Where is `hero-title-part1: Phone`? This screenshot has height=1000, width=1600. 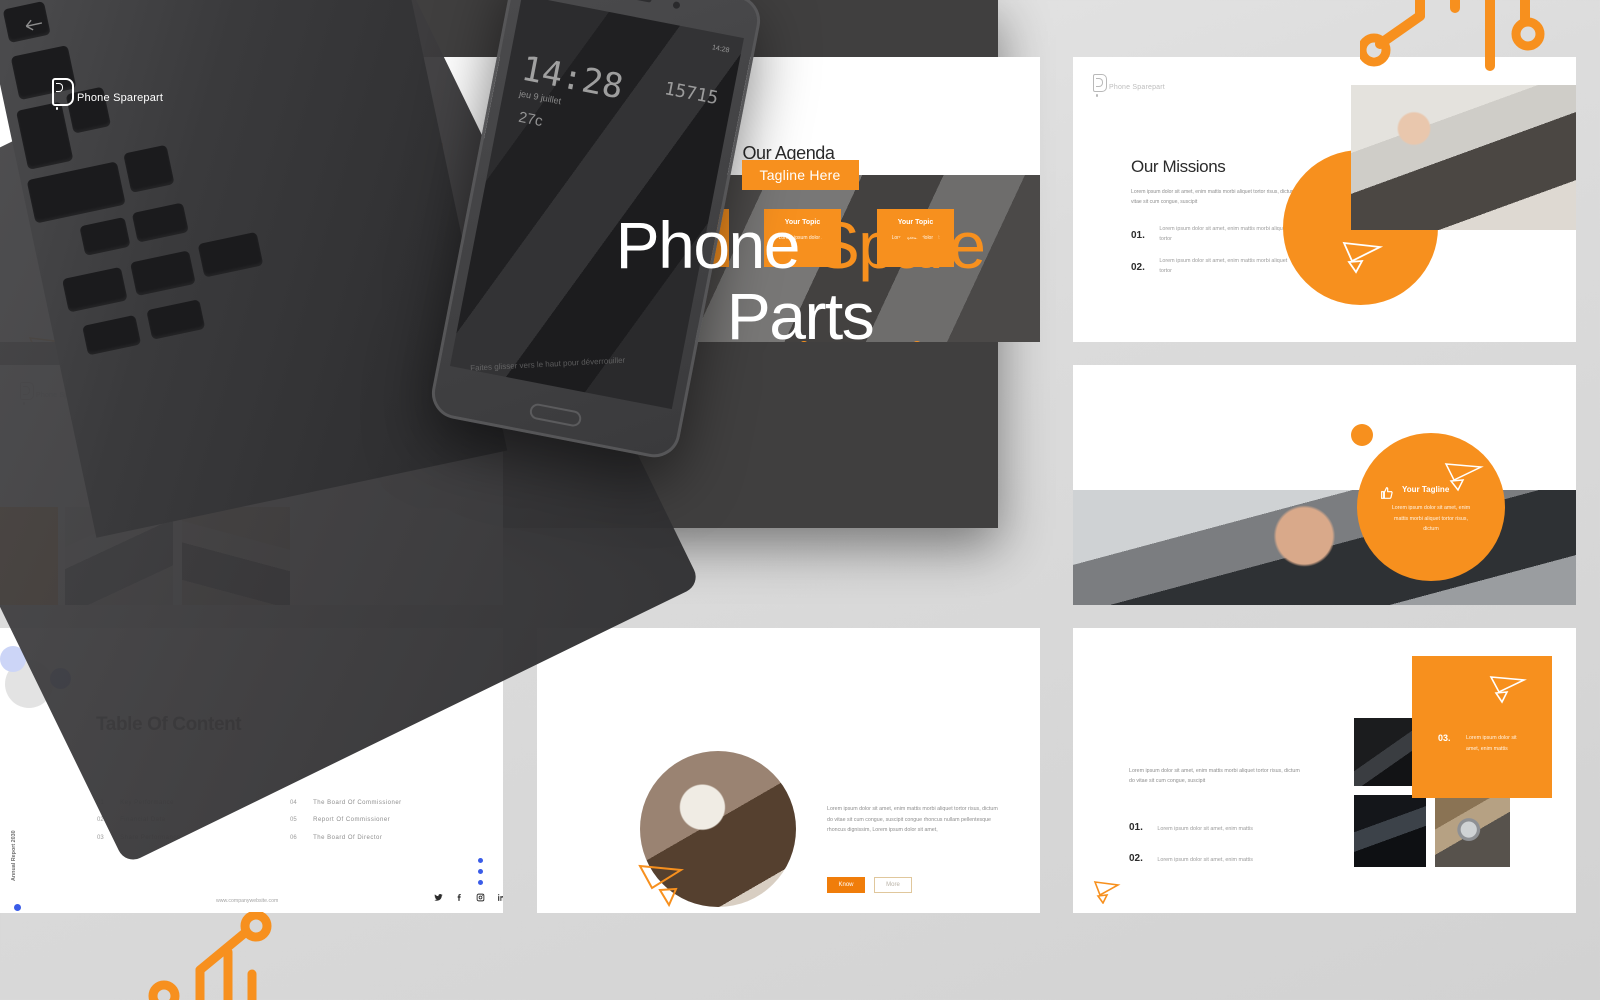 hero-title-part1: Phone is located at coordinates (715, 245).